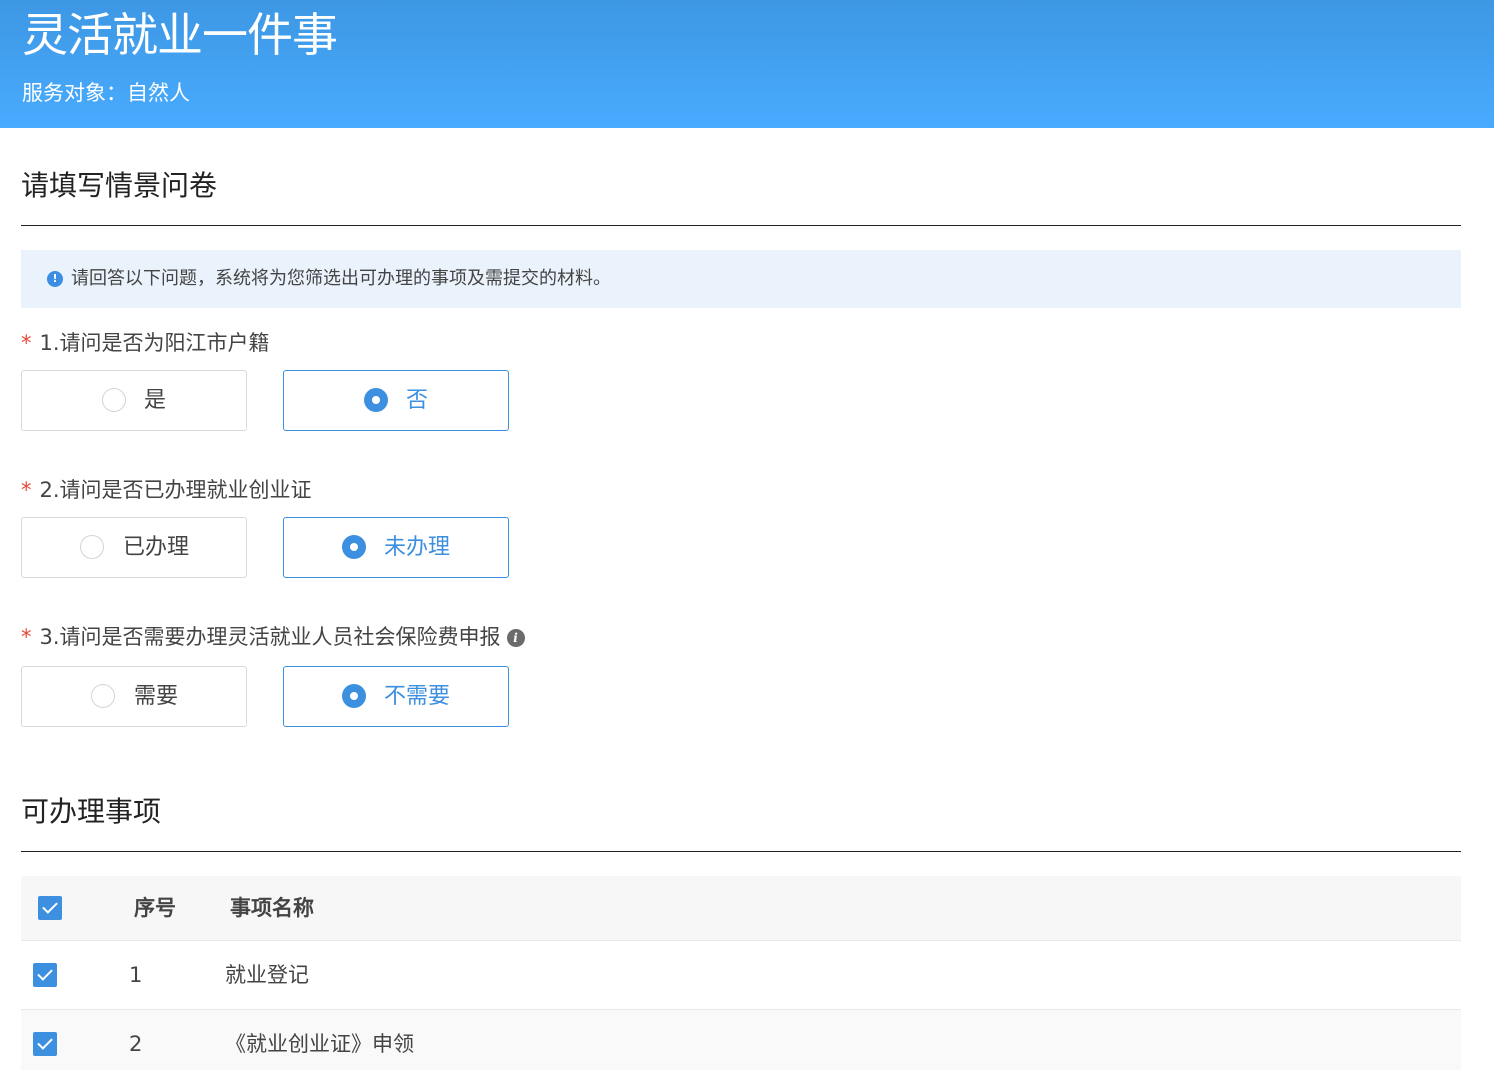 The width and height of the screenshot is (1494, 1070). What do you see at coordinates (747, 64) in the screenshot?
I see `page-header: 灵活就业一件事 服务对象：自然人` at bounding box center [747, 64].